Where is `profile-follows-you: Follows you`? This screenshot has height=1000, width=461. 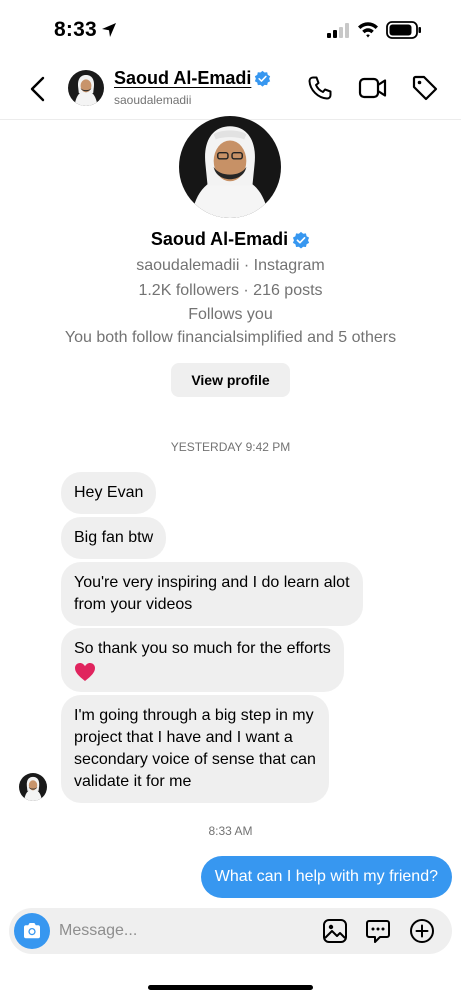 profile-follows-you: Follows you is located at coordinates (230, 314).